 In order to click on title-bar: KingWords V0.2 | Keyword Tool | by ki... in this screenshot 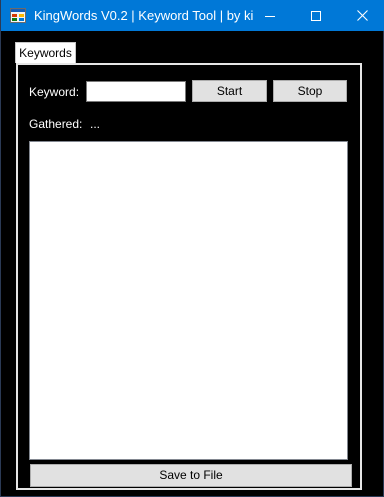, I will do `click(192, 15)`.